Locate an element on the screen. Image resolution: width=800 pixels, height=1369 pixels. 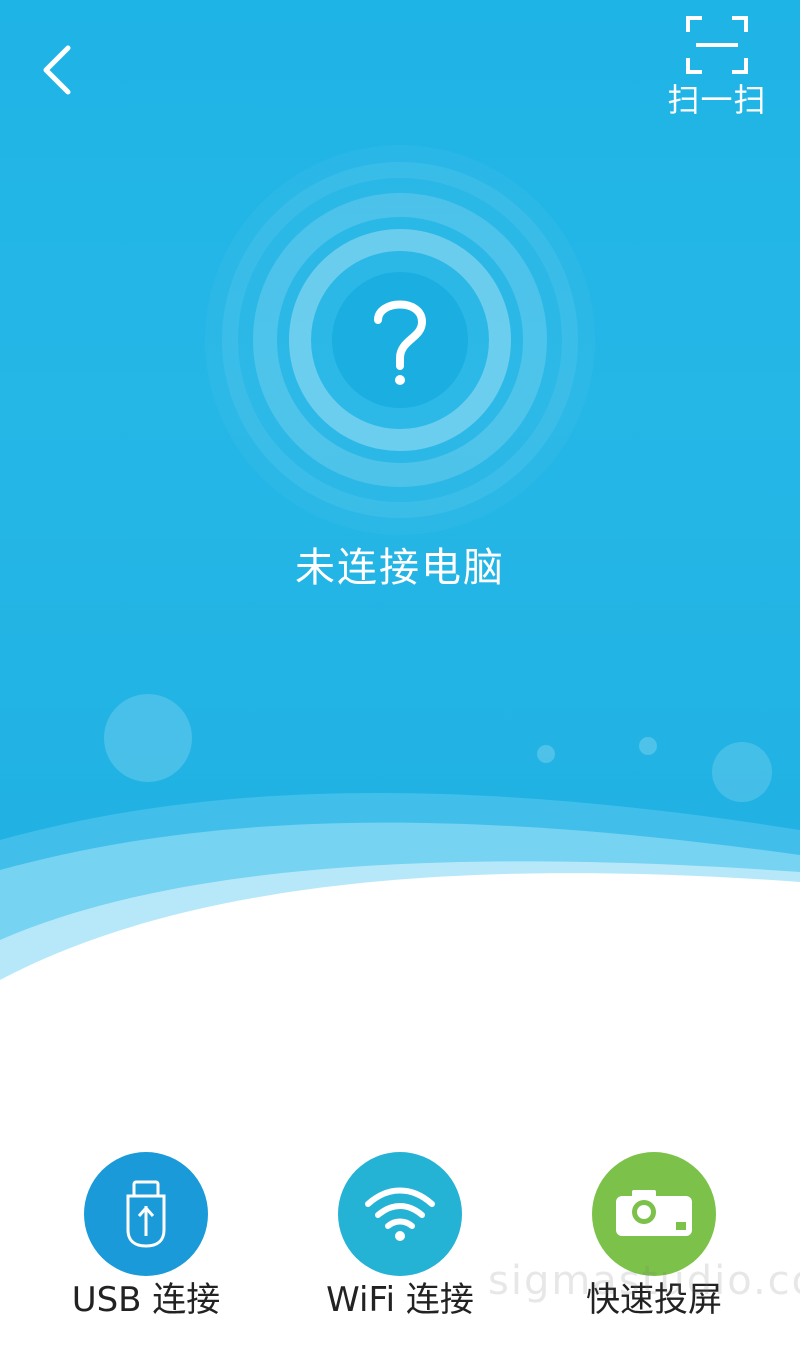
connection-status-indicator is located at coordinates (400, 340).